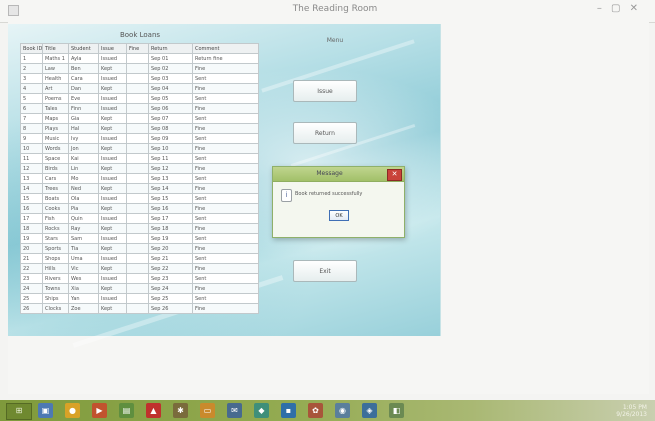 This screenshot has height=421, width=655. Describe the element at coordinates (55, 238) in the screenshot. I see `table-cell: Stars` at that location.